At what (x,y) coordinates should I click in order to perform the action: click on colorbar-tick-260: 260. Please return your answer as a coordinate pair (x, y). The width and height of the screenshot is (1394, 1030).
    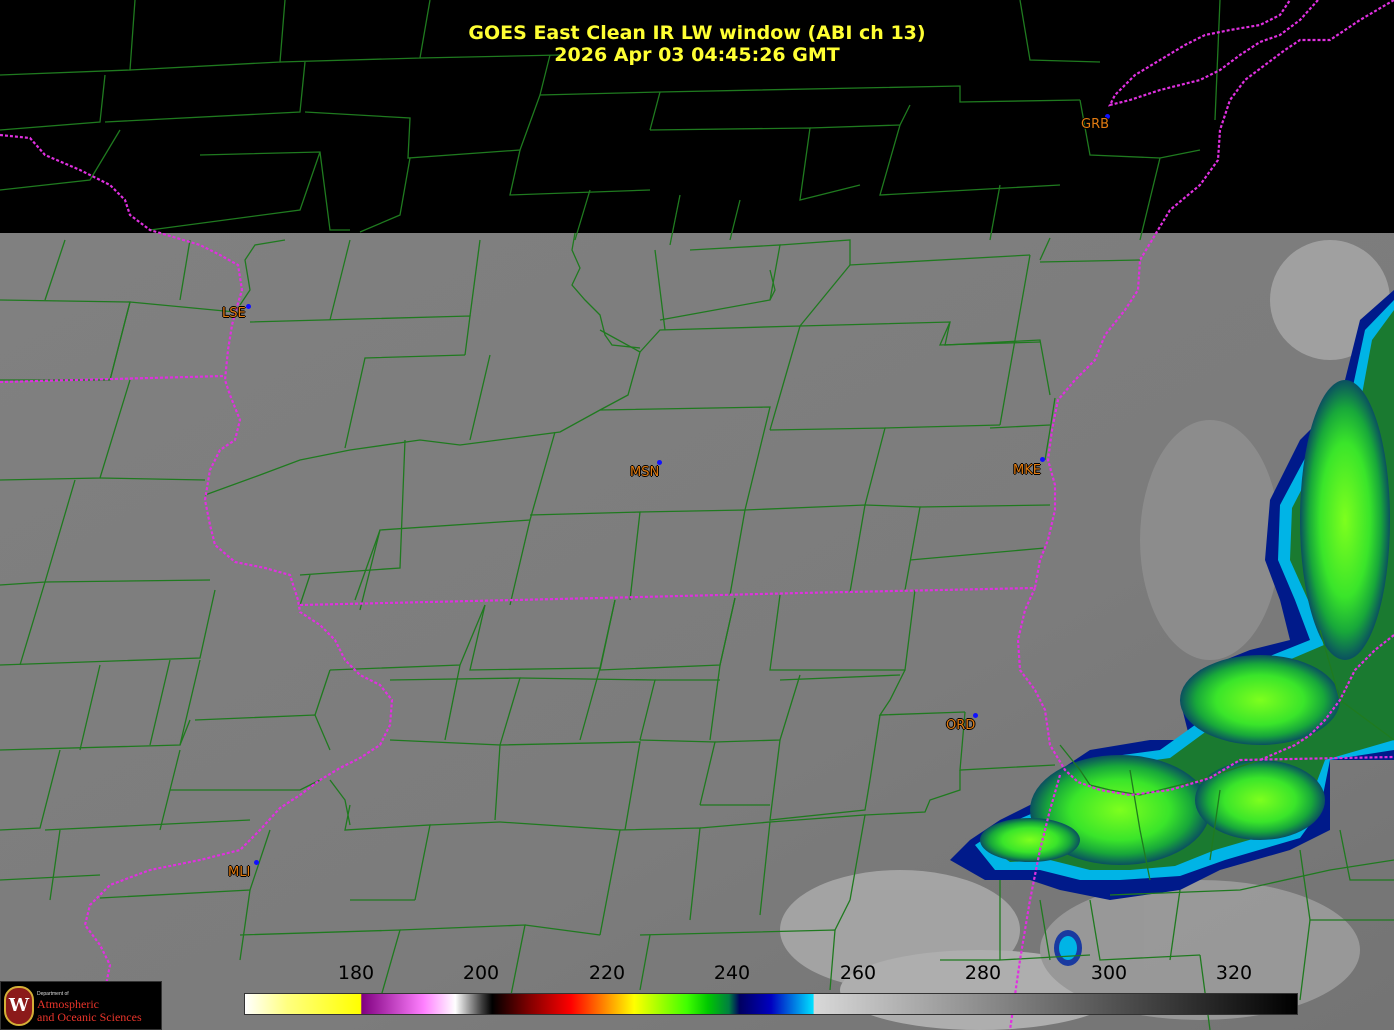
    Looking at the image, I should click on (858, 973).